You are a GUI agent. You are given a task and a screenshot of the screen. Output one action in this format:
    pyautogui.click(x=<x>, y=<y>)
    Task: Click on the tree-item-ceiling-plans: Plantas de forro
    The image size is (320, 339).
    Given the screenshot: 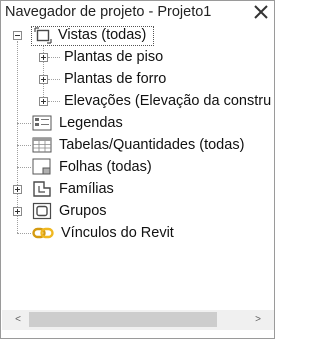 What is the action you would take?
    pyautogui.click(x=137, y=79)
    